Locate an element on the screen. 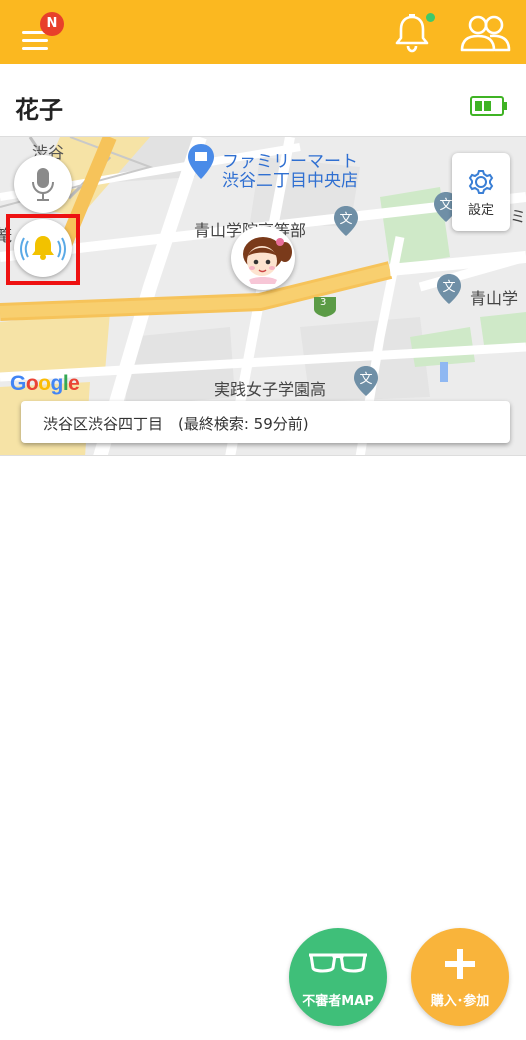  child-avatar-icon is located at coordinates (263, 258).